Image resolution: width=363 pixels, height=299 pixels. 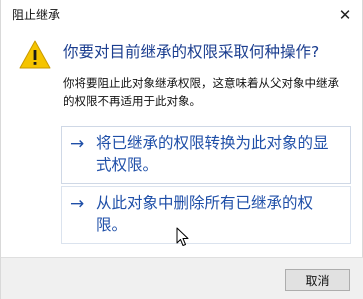 What do you see at coordinates (317, 280) in the screenshot?
I see `cancel-button: 取消` at bounding box center [317, 280].